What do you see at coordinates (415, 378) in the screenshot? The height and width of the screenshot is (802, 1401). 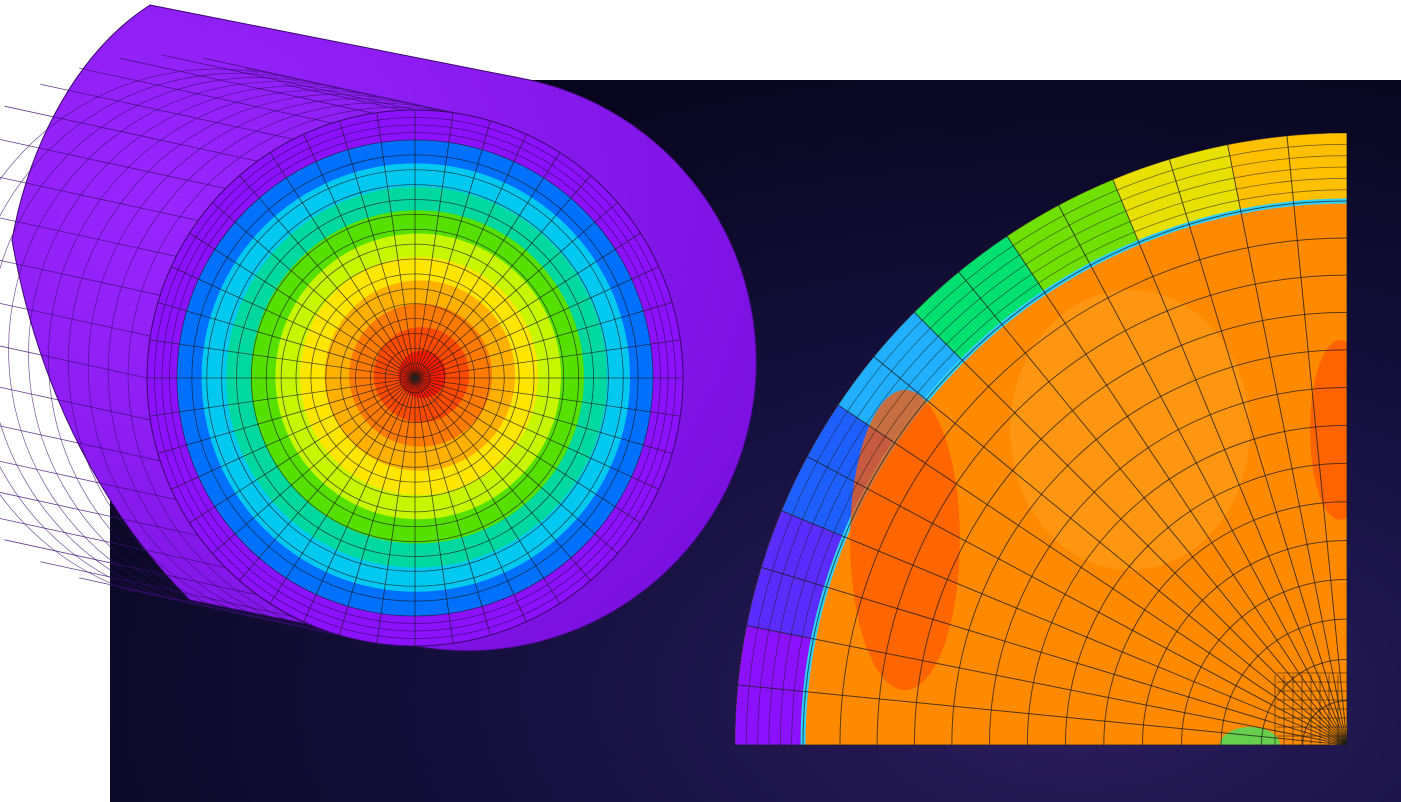 I see `center-node` at bounding box center [415, 378].